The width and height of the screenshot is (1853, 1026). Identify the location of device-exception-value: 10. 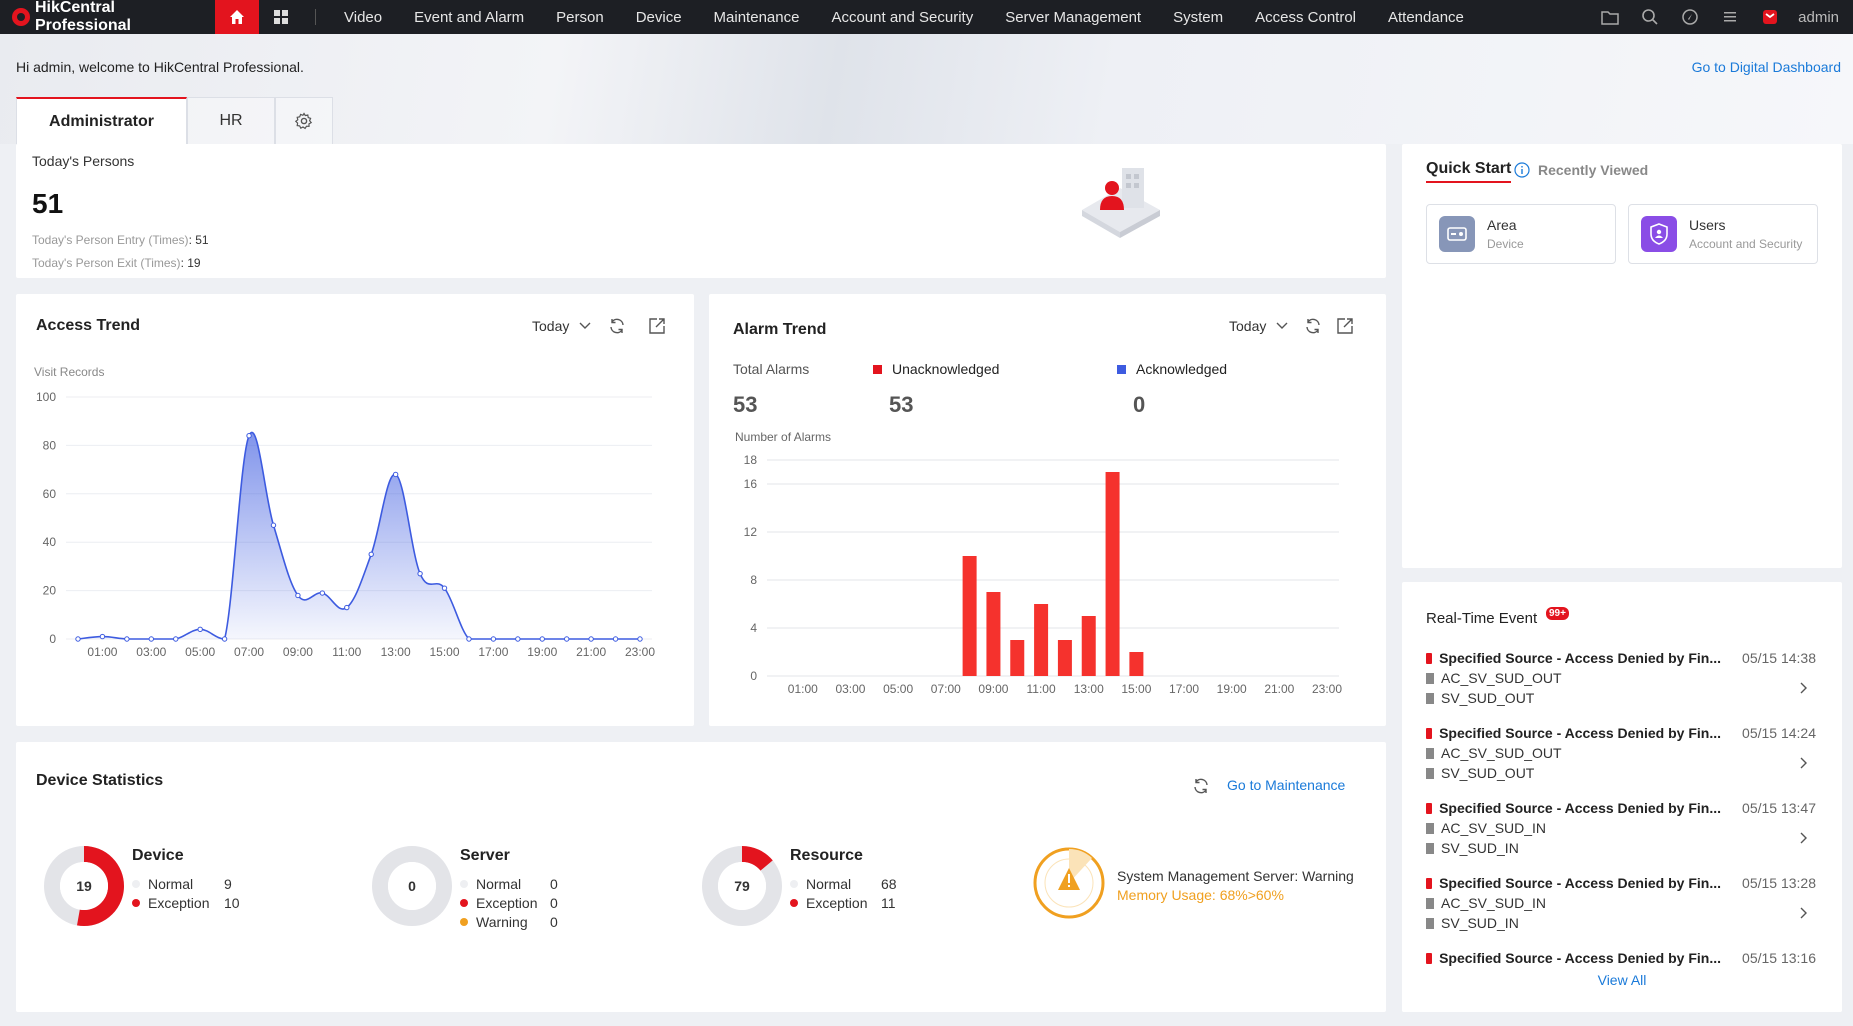
(232, 903).